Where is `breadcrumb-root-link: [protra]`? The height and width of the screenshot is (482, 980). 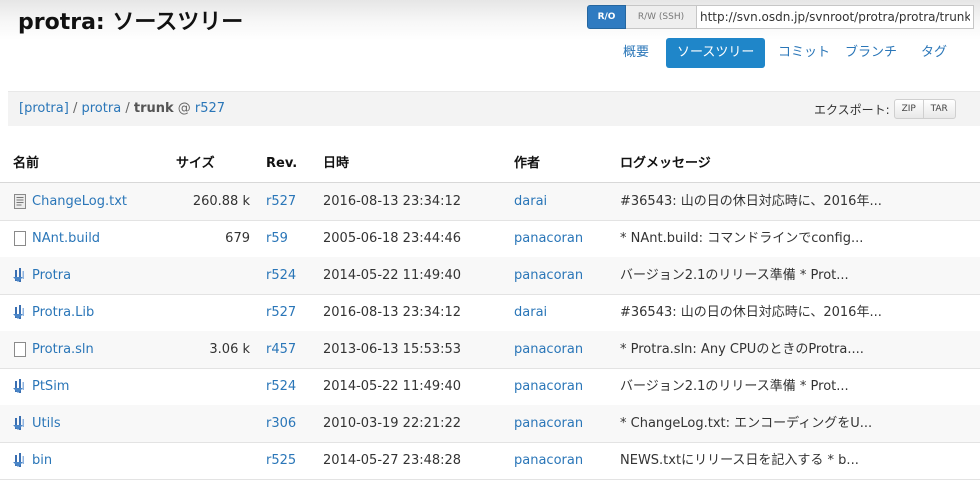 breadcrumb-root-link: [protra] is located at coordinates (44, 108).